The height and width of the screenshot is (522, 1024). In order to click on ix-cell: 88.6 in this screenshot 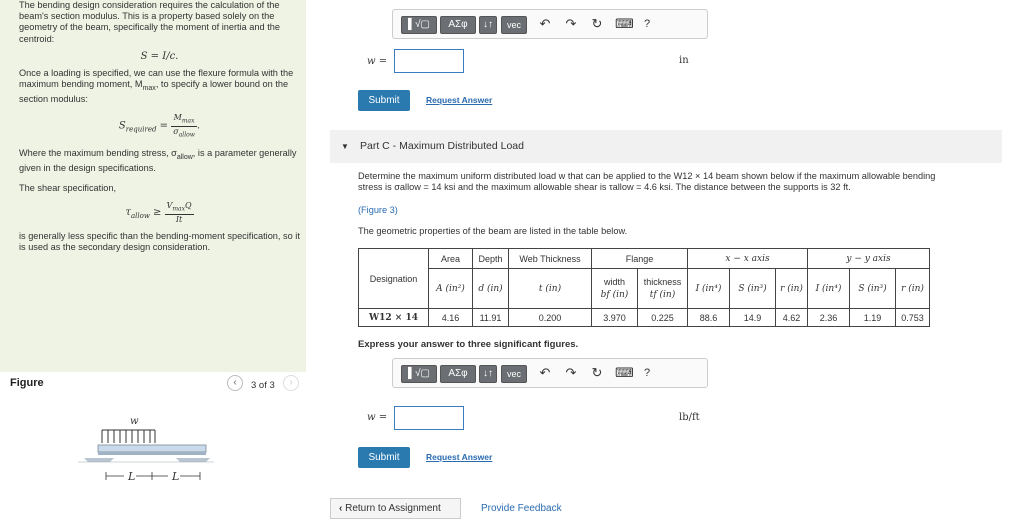, I will do `click(708, 317)`.